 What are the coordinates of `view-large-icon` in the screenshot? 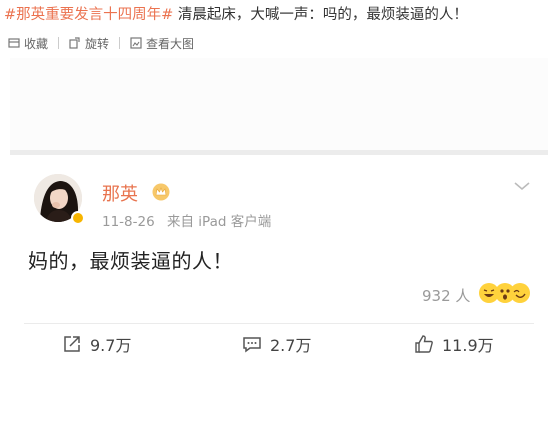 It's located at (136, 43).